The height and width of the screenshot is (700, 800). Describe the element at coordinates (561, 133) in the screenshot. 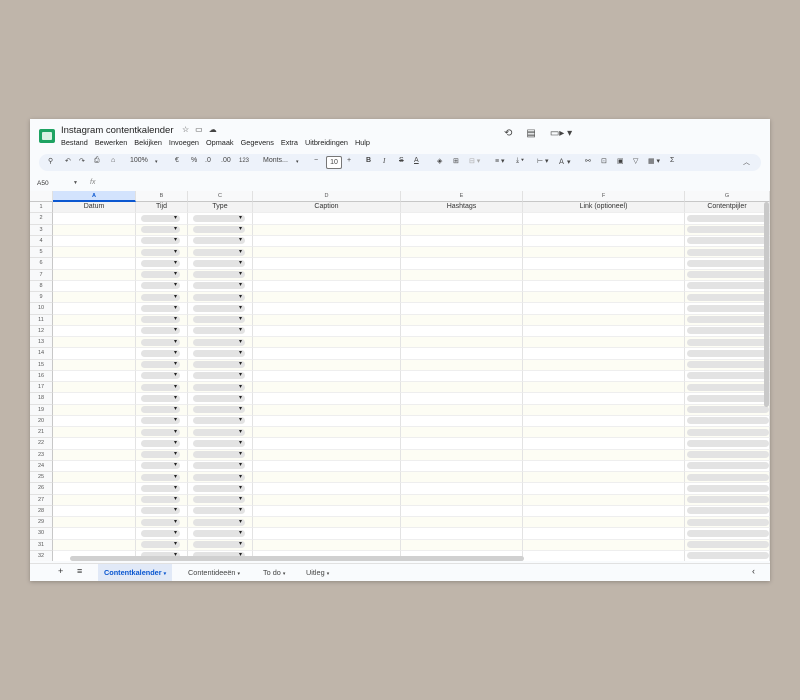

I see `video-call-icon: ▭▸ ▾` at that location.